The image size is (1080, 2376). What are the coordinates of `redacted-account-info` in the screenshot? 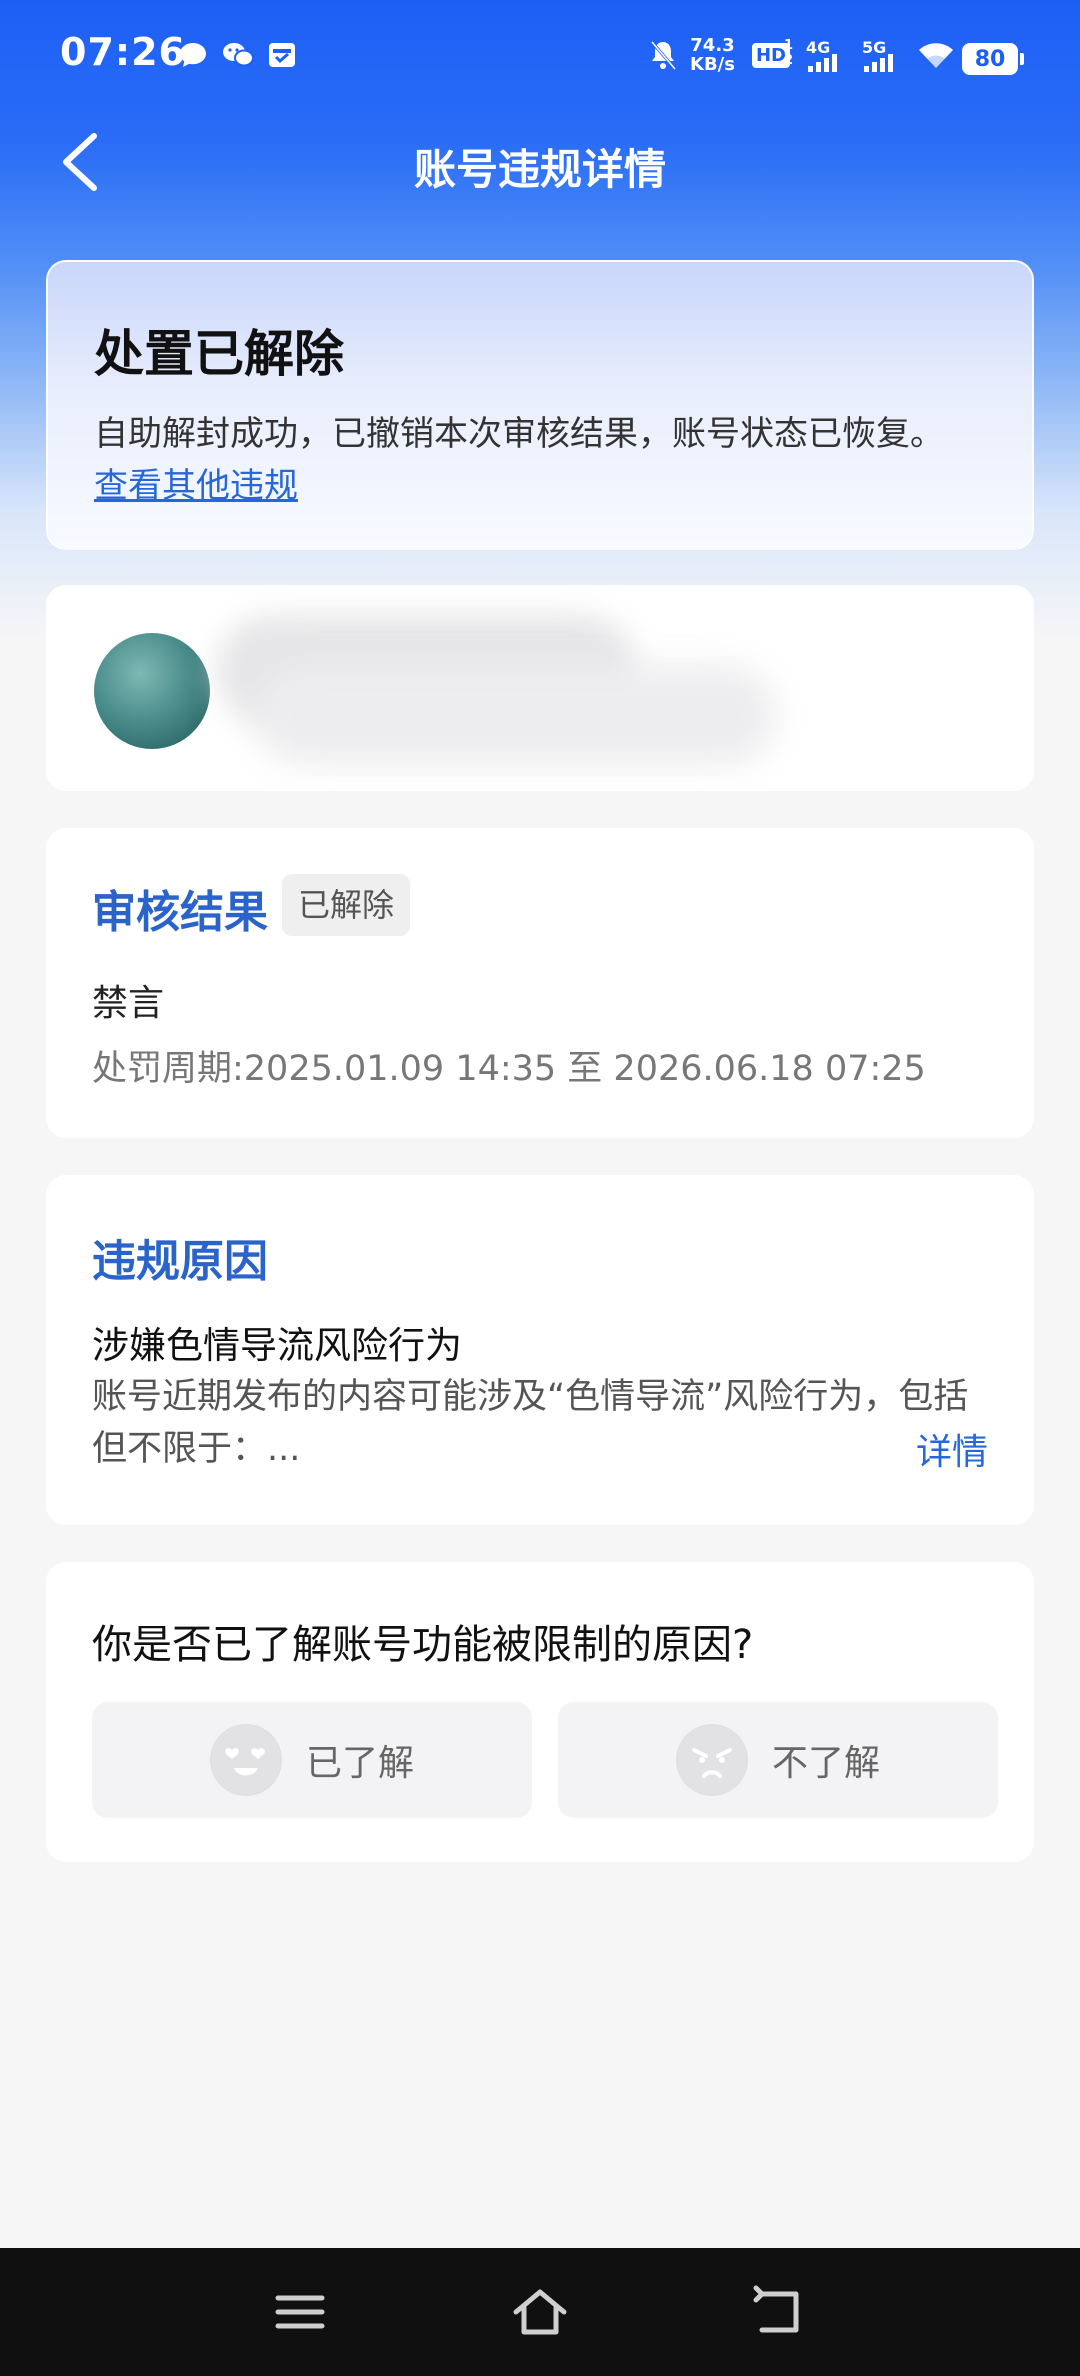 It's located at (516, 715).